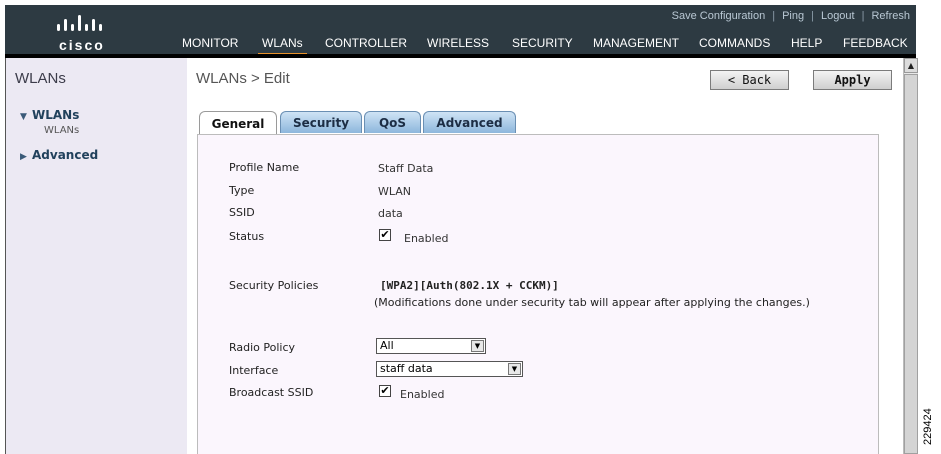  I want to click on nav-wlans: WLANs, so click(282, 46).